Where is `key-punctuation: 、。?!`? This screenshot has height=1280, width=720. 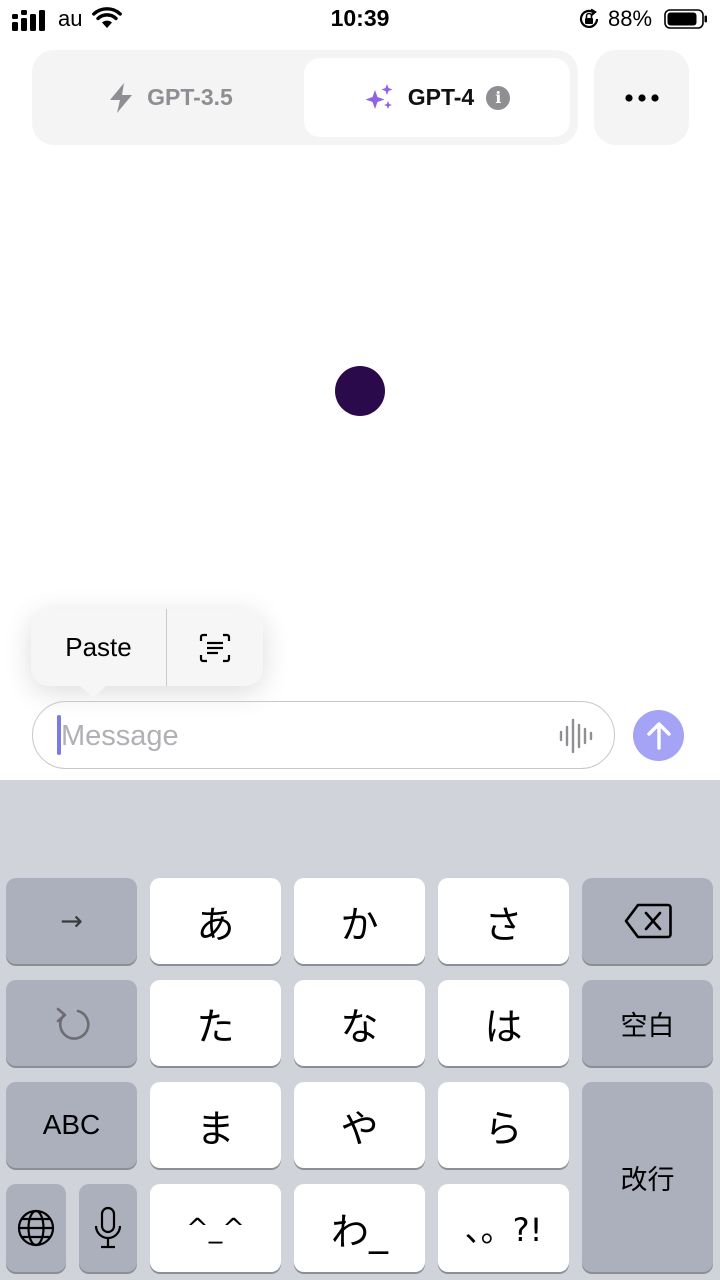 key-punctuation: 、。?! is located at coordinates (503, 1228).